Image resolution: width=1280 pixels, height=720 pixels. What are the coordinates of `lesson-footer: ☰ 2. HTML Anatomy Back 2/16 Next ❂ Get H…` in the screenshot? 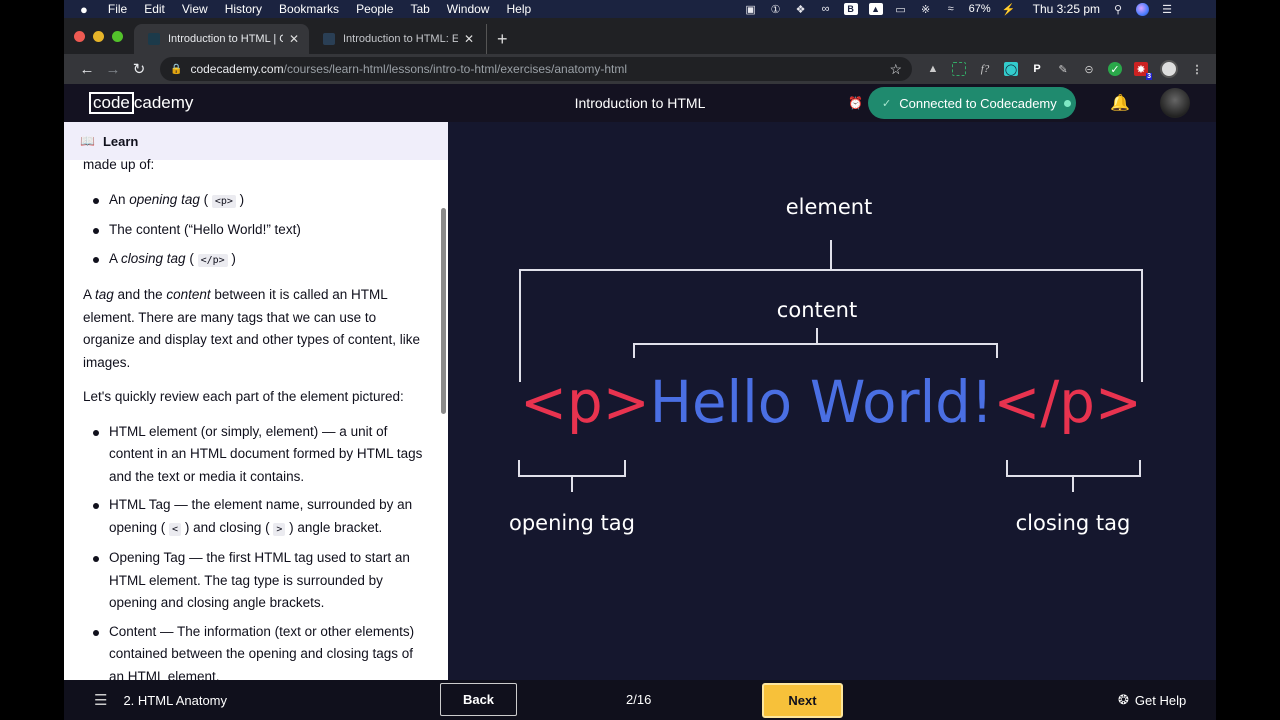 It's located at (640, 700).